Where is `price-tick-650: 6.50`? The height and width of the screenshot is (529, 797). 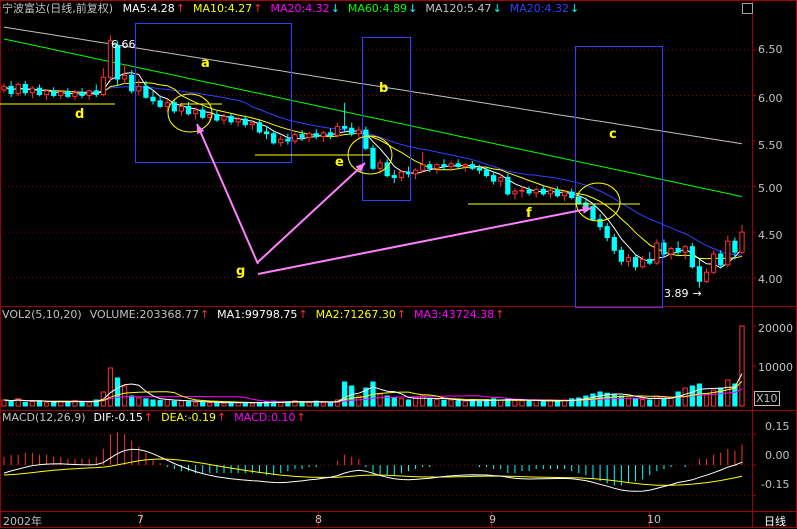 price-tick-650: 6.50 is located at coordinates (770, 49).